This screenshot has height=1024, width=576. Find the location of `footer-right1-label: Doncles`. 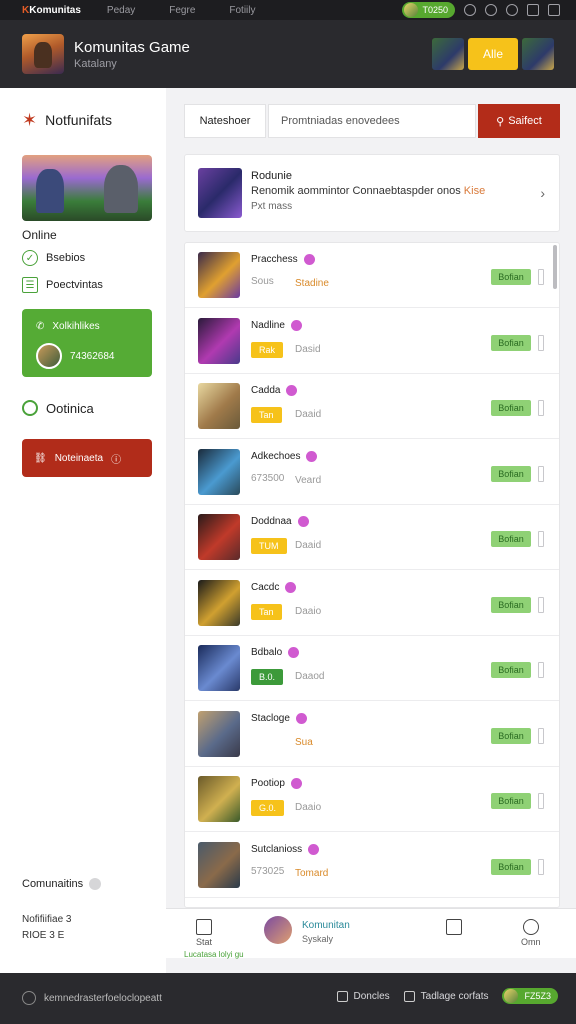

footer-right1-label: Doncles is located at coordinates (371, 996).